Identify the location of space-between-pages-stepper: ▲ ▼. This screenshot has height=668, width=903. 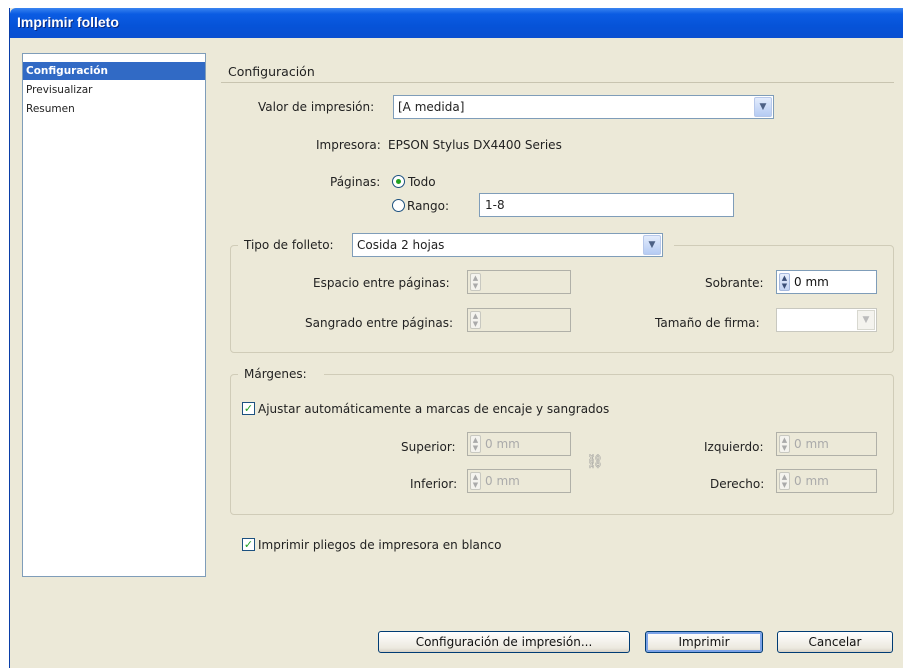
(519, 282).